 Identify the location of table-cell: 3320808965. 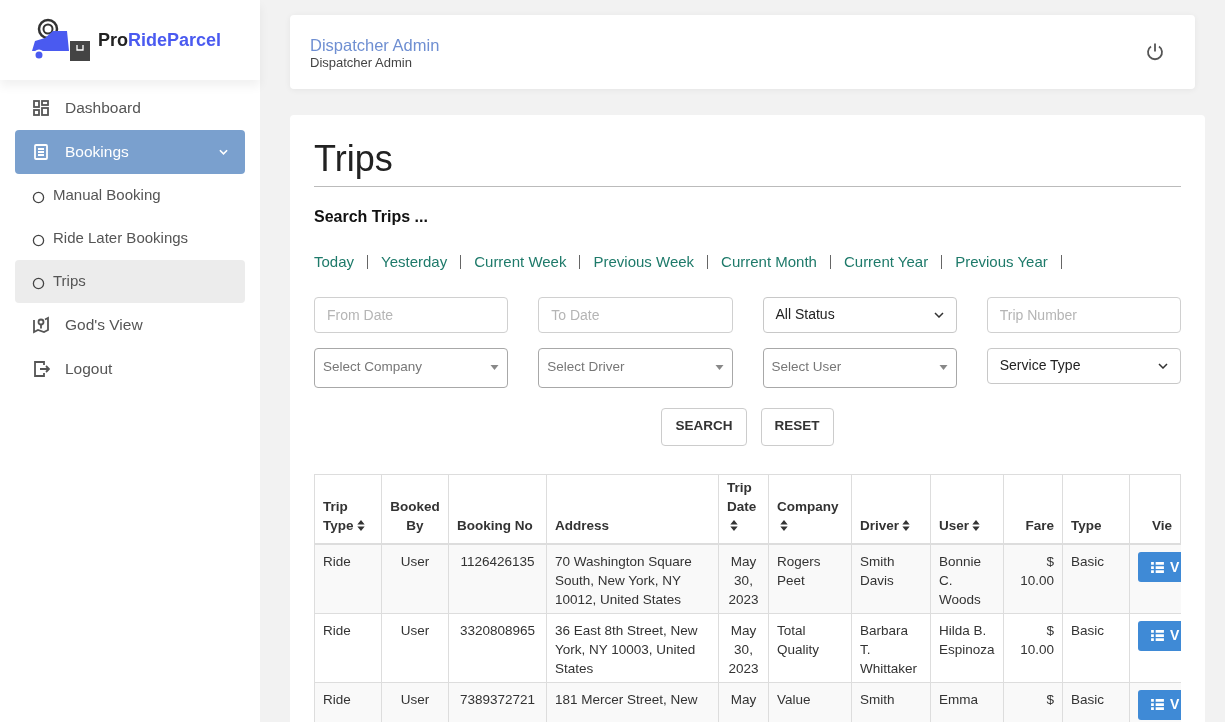
(497, 647).